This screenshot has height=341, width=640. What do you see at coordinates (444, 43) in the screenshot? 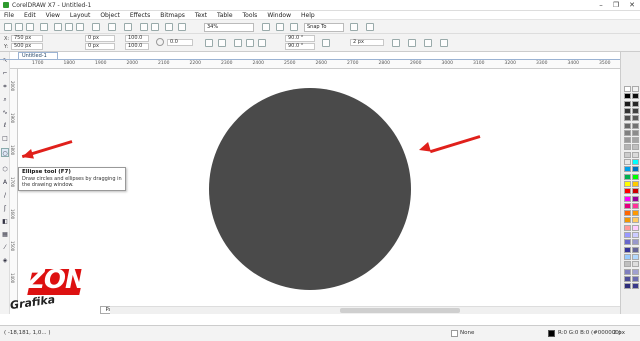
I see `convert-to-curves-icon` at bounding box center [444, 43].